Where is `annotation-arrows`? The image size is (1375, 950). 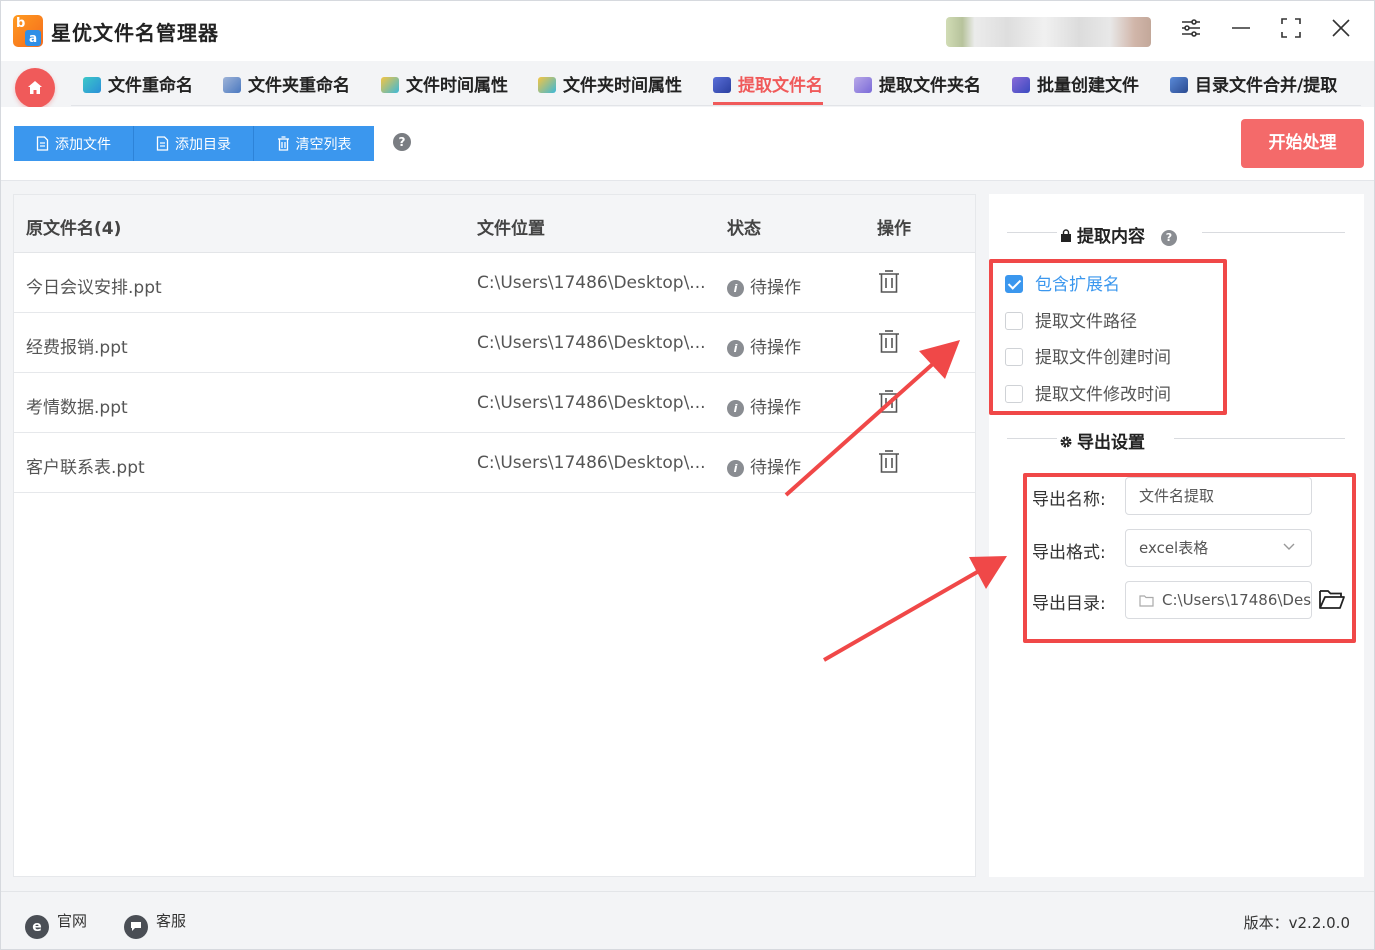 annotation-arrows is located at coordinates (895, 501).